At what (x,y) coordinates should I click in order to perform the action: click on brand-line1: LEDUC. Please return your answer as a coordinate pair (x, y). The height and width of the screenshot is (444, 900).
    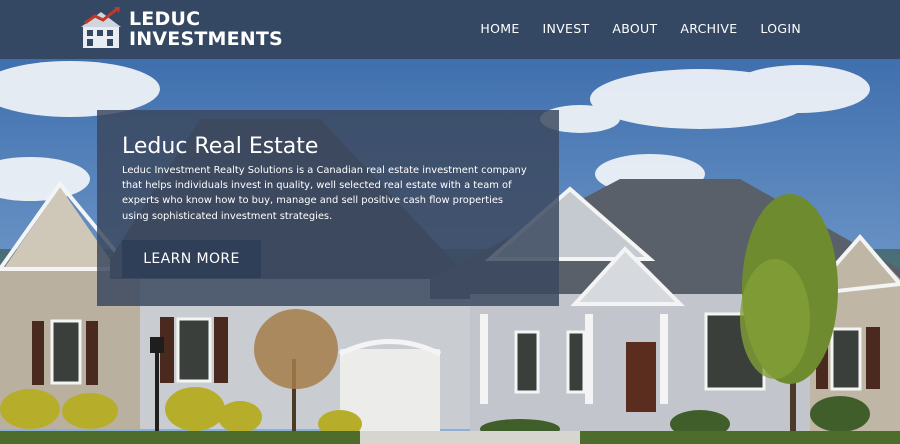
    Looking at the image, I should click on (165, 19).